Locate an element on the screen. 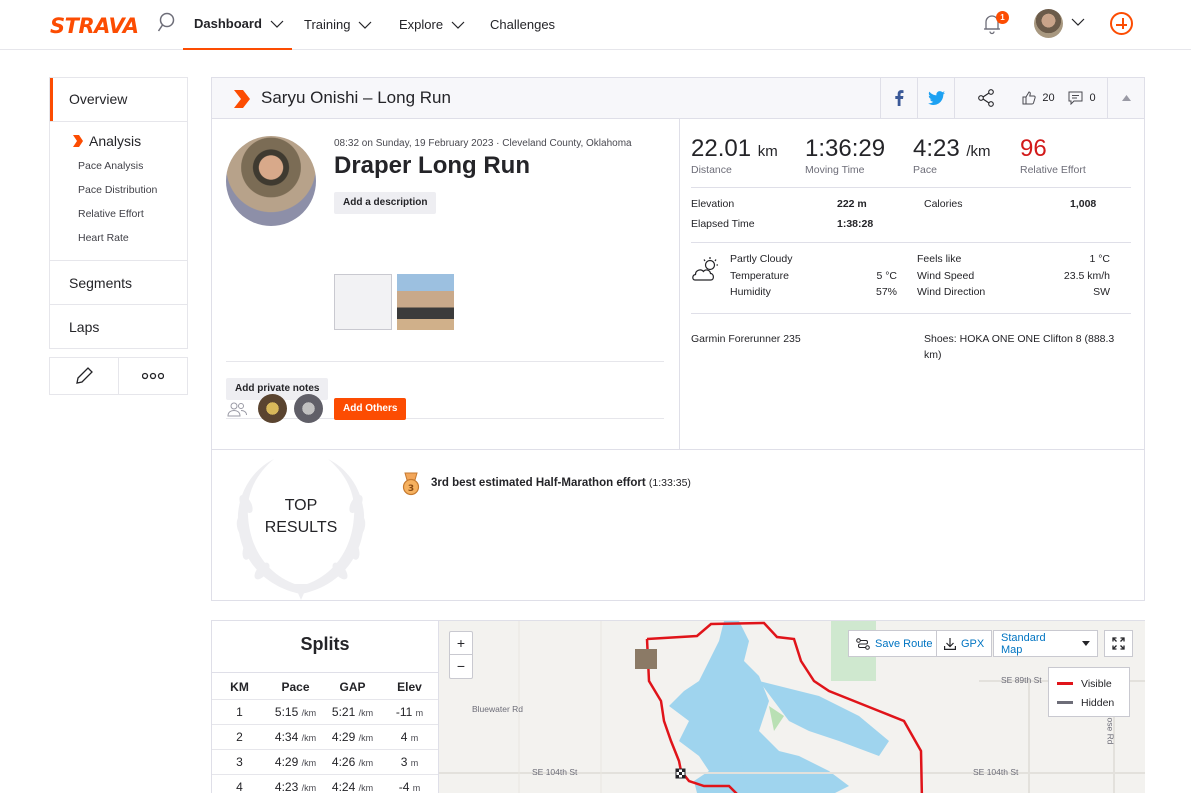  more-options-button is located at coordinates (153, 376).